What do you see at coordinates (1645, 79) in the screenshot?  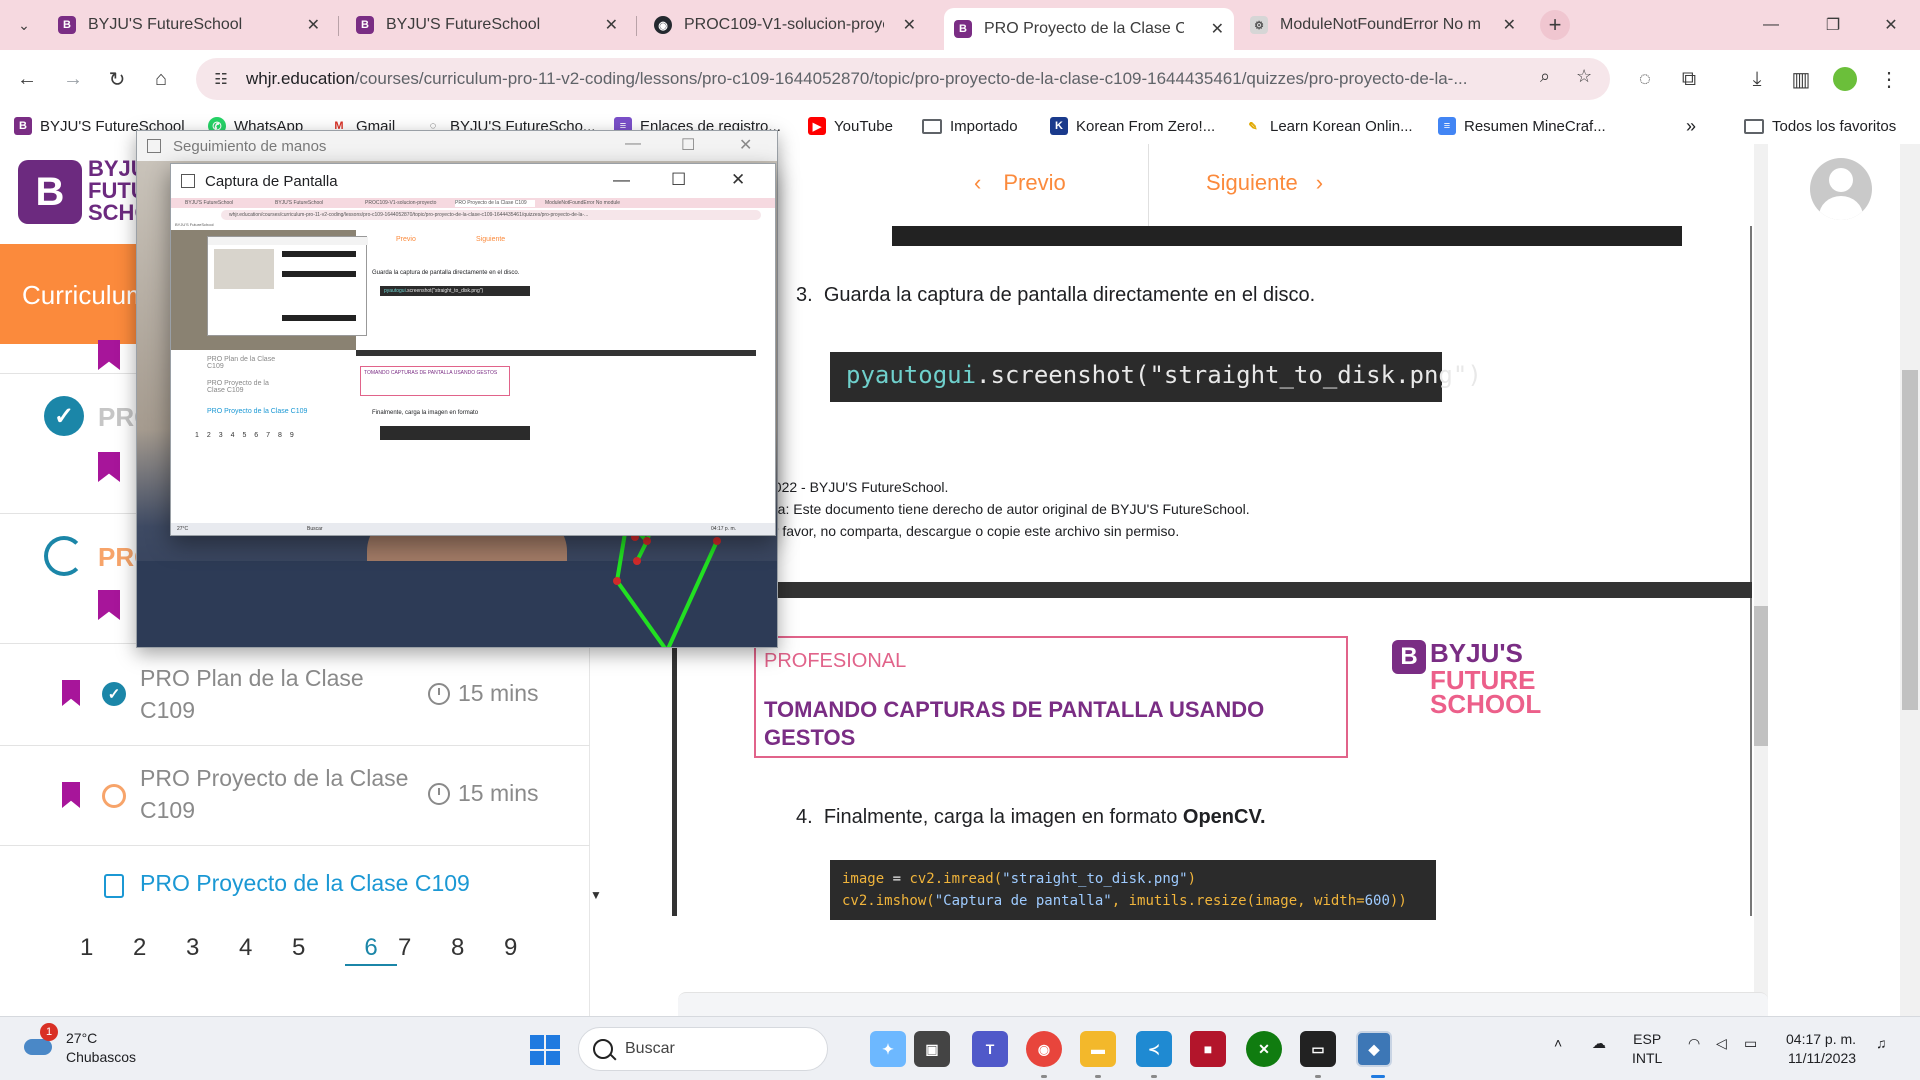 I see `extension-circle-icon: ◌` at bounding box center [1645, 79].